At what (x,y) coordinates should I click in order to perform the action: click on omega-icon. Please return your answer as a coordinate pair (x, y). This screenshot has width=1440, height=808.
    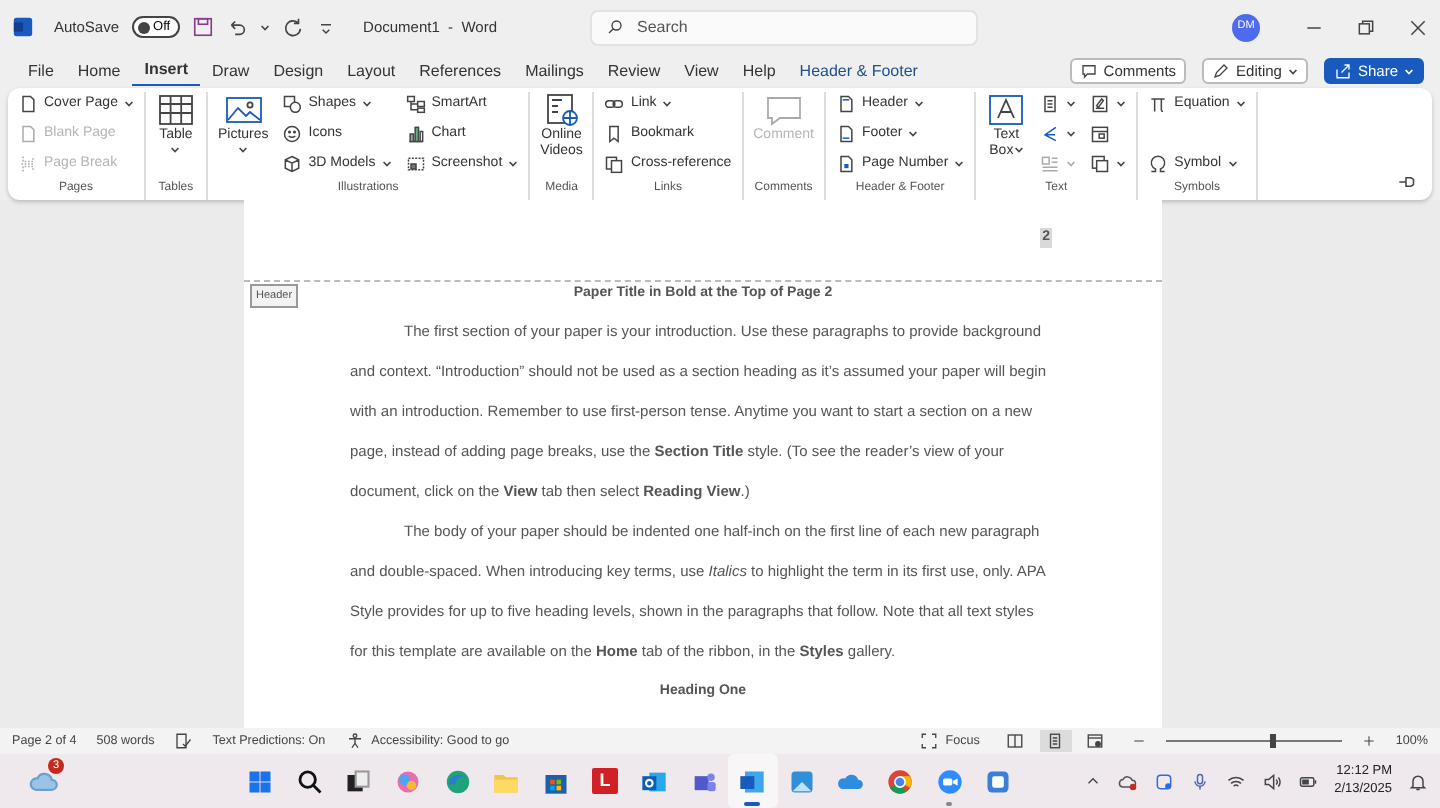
    Looking at the image, I should click on (1158, 164).